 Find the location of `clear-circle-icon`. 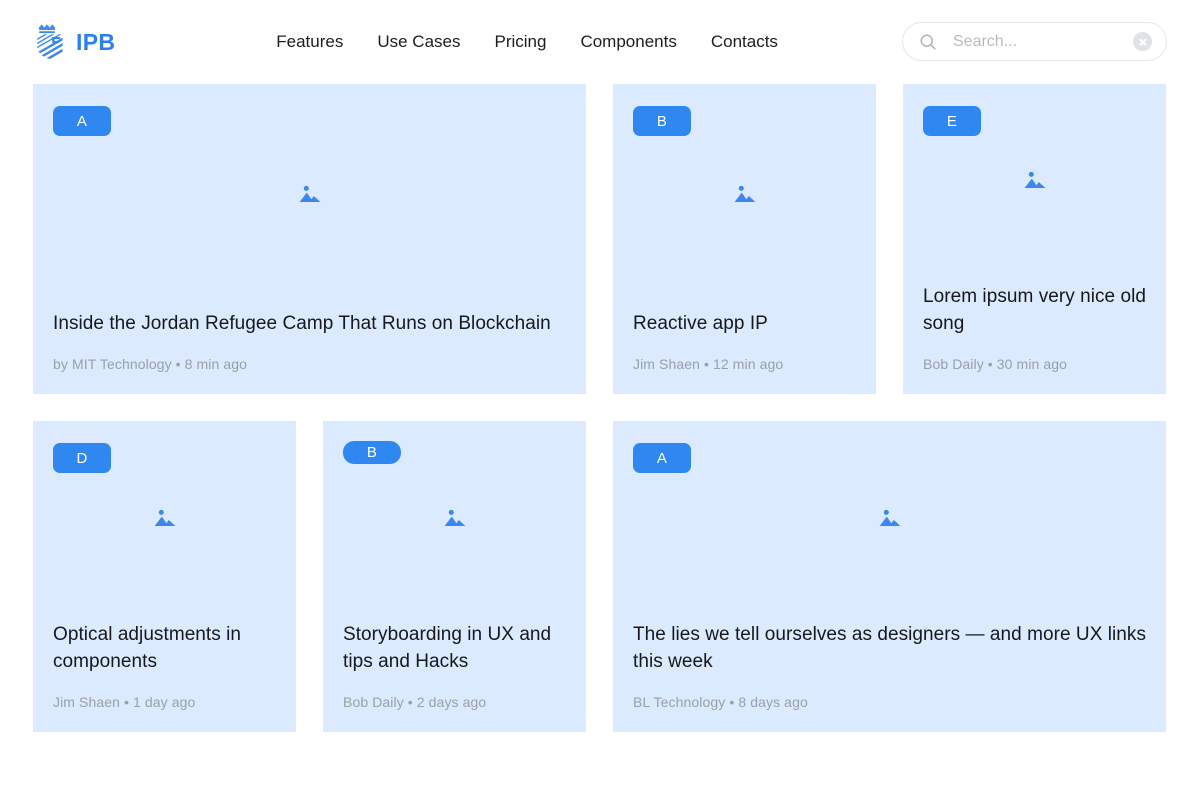

clear-circle-icon is located at coordinates (1142, 41).